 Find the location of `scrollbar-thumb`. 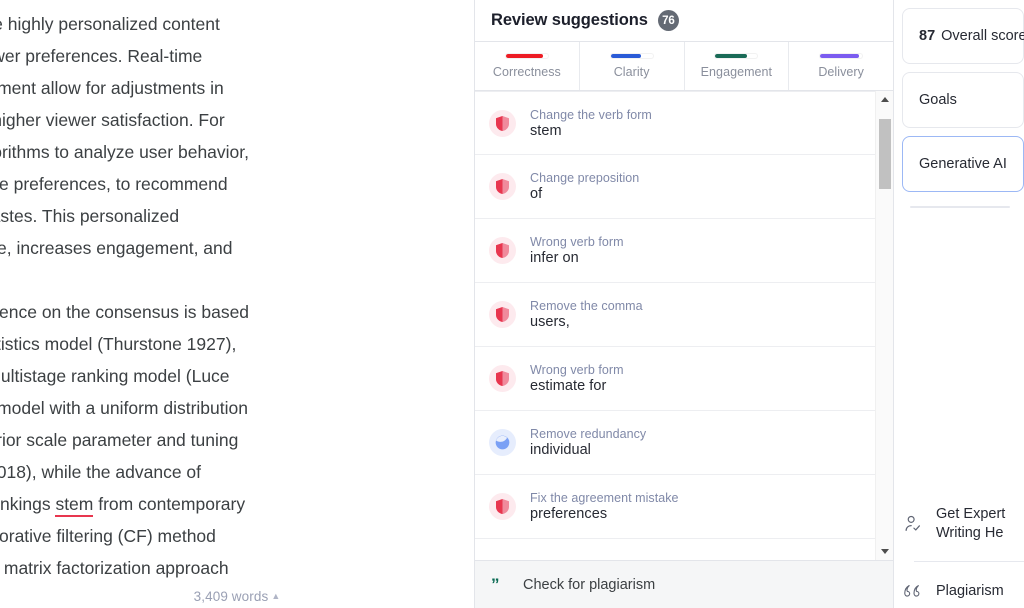

scrollbar-thumb is located at coordinates (885, 154).